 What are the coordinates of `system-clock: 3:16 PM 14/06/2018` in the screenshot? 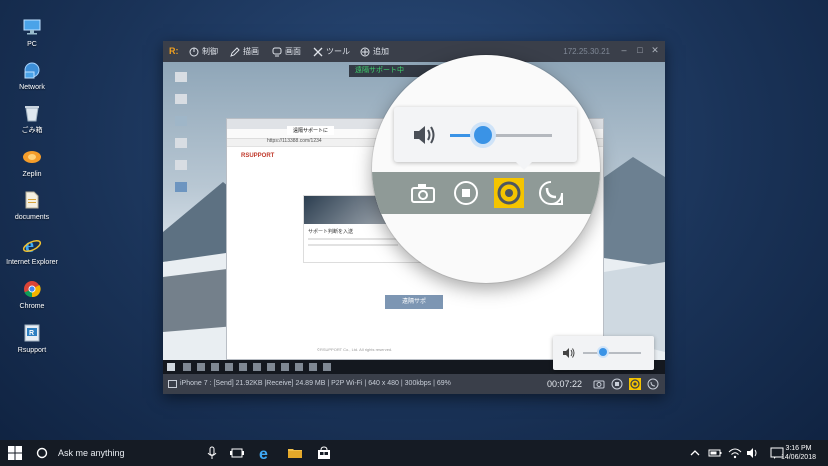 It's located at (798, 453).